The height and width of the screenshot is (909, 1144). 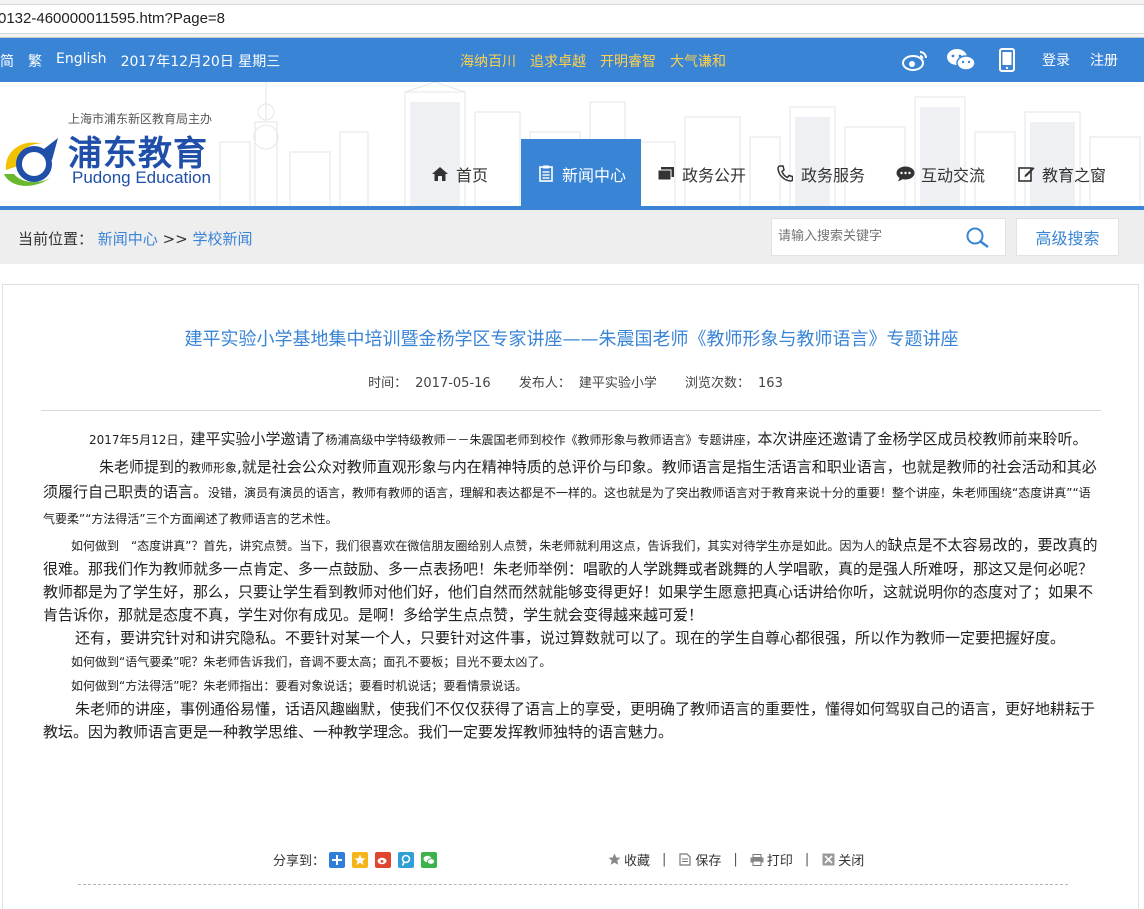 I want to click on logo-subtitle: 上海市浦东新区教育局主办, so click(x=140, y=119).